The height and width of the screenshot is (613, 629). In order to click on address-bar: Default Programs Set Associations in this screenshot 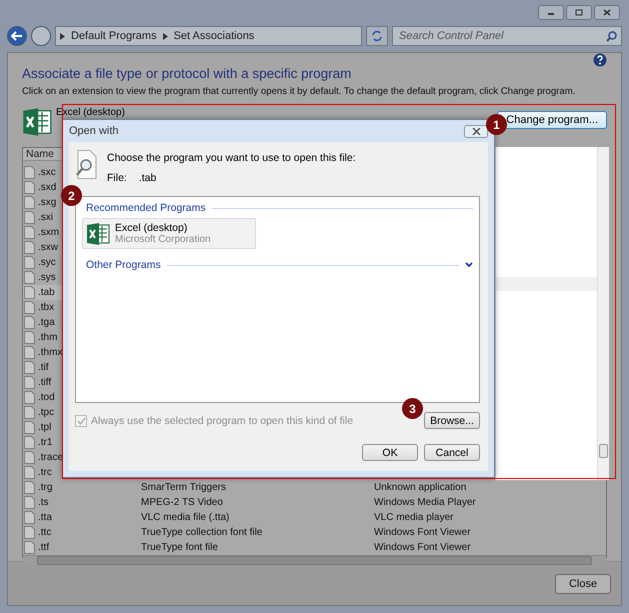, I will do `click(208, 36)`.